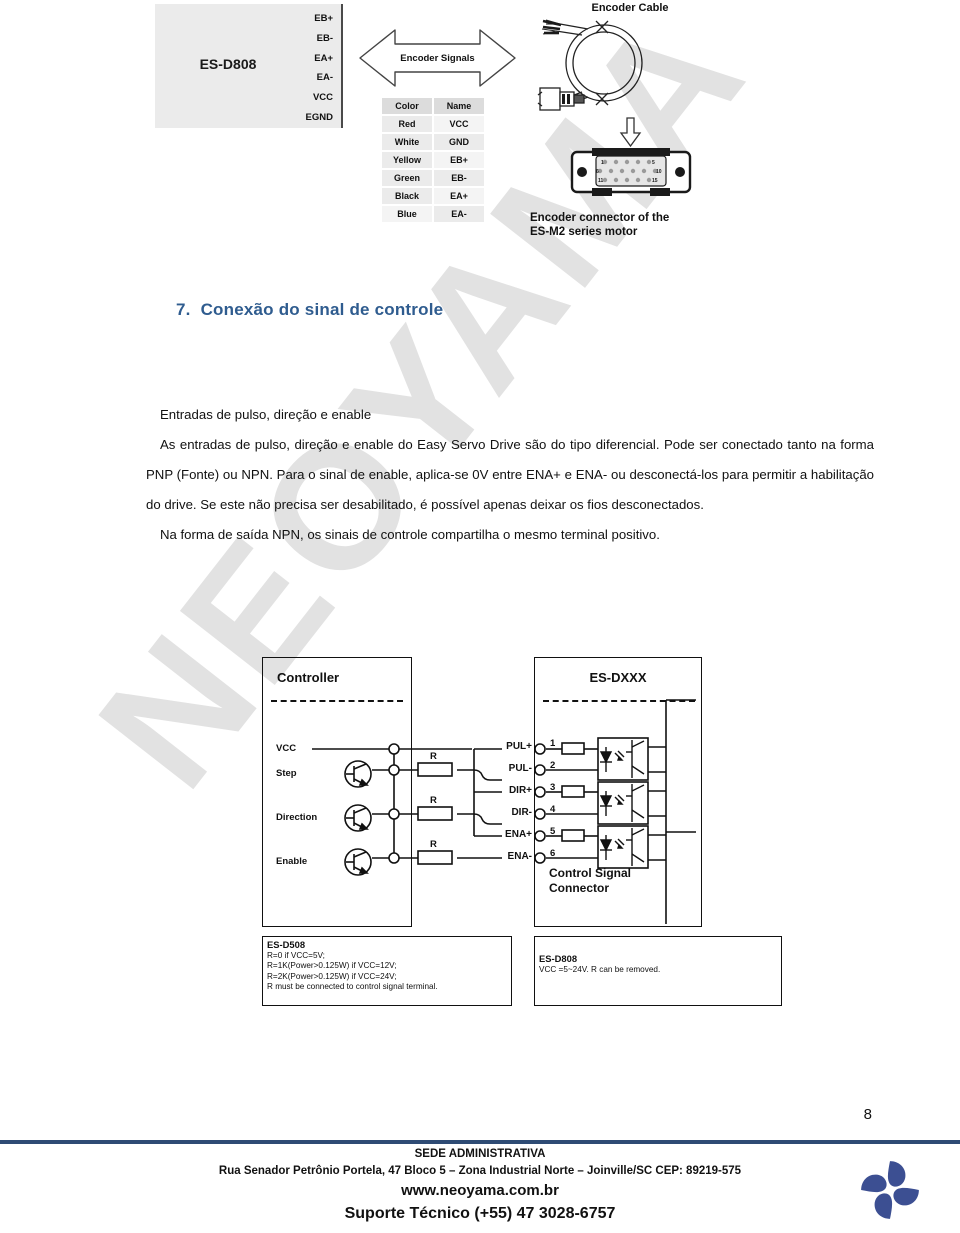 The height and width of the screenshot is (1233, 960). Describe the element at coordinates (519, 746) in the screenshot. I see `terminal-label: PUL+` at that location.